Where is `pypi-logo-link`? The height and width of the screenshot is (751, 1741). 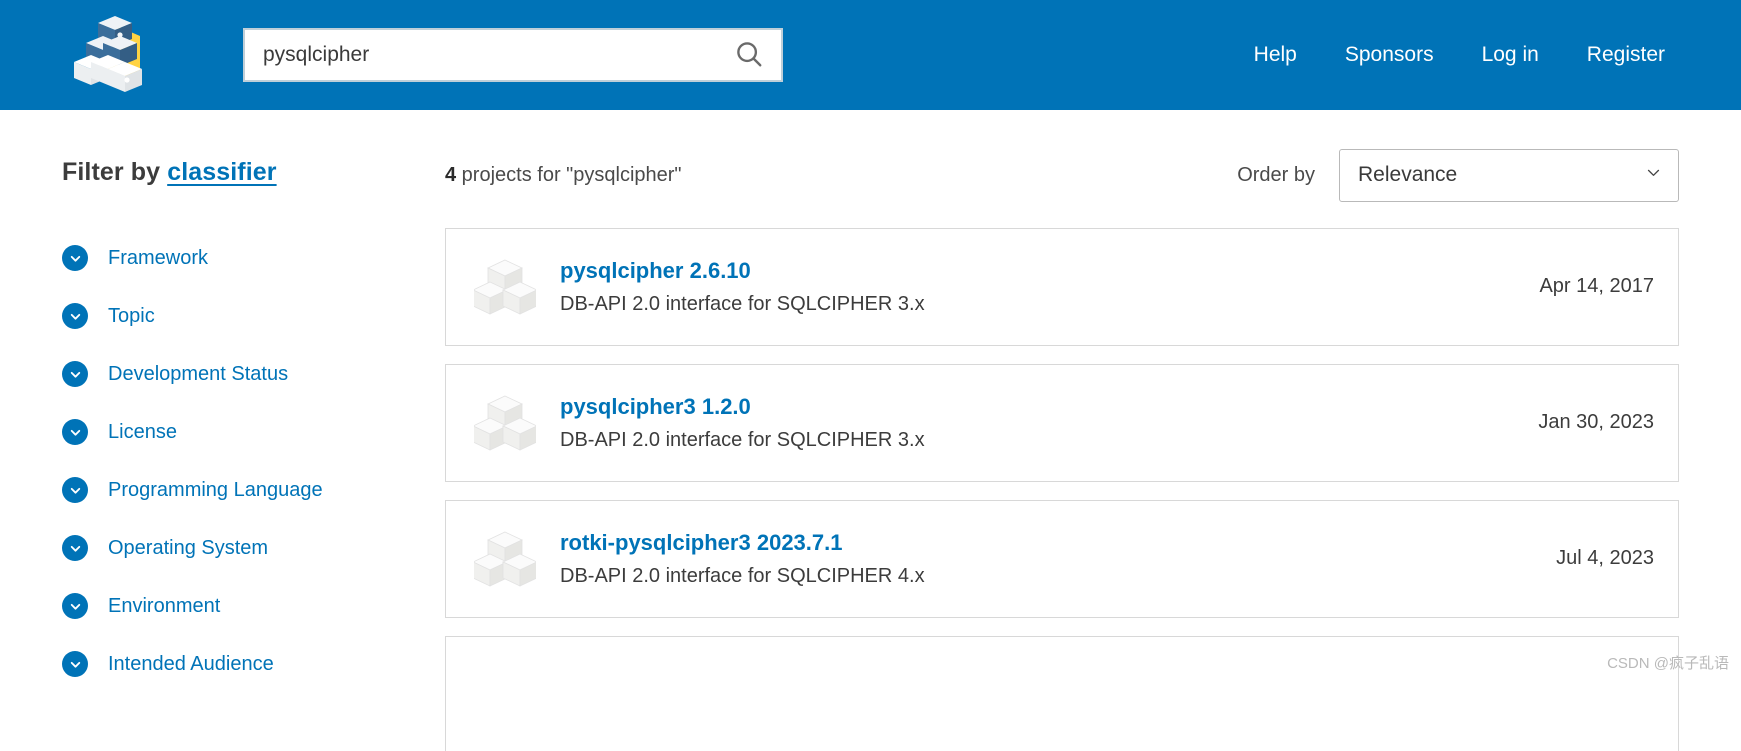 pypi-logo-link is located at coordinates (115, 55).